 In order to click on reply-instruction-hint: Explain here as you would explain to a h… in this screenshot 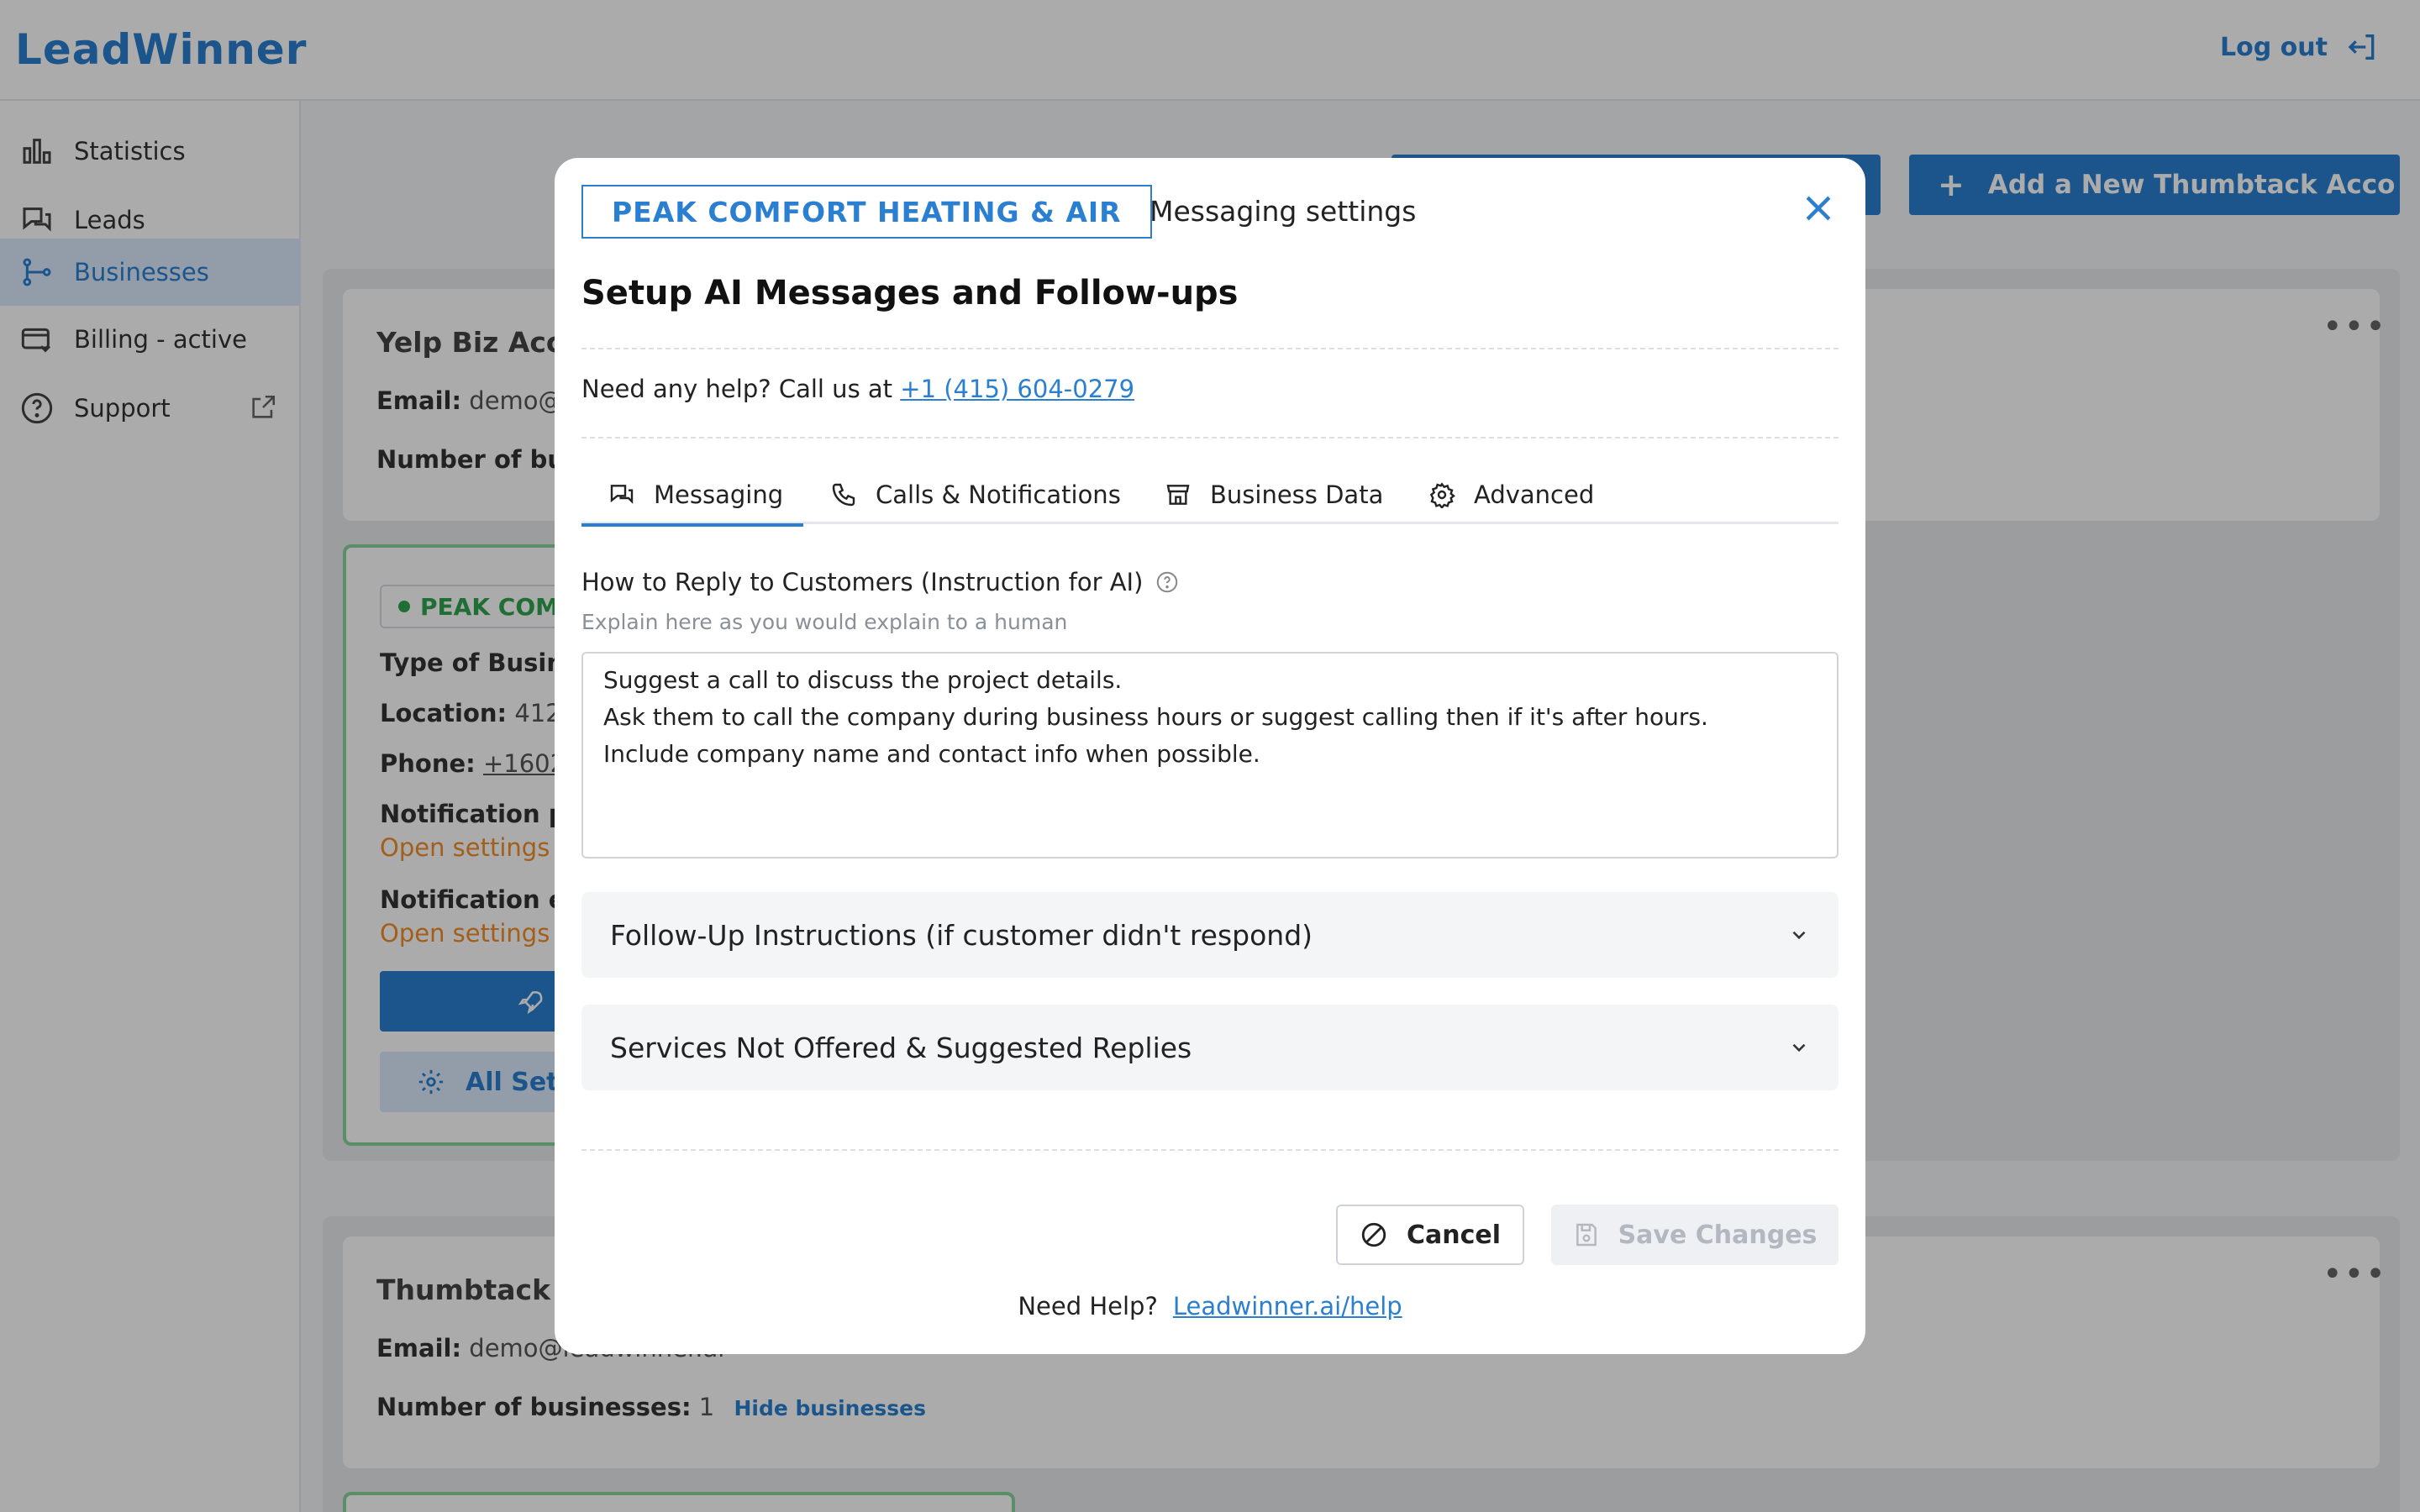, I will do `click(825, 622)`.